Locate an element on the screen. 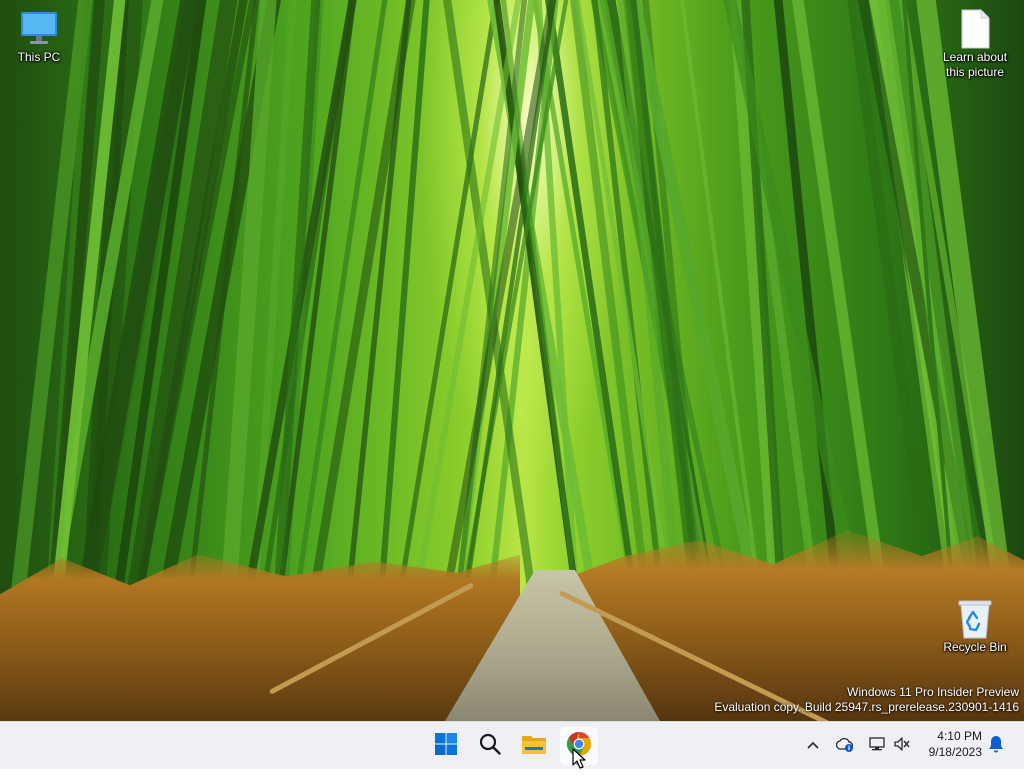 The image size is (1024, 775). this-pc-icon is located at coordinates (39, 28).